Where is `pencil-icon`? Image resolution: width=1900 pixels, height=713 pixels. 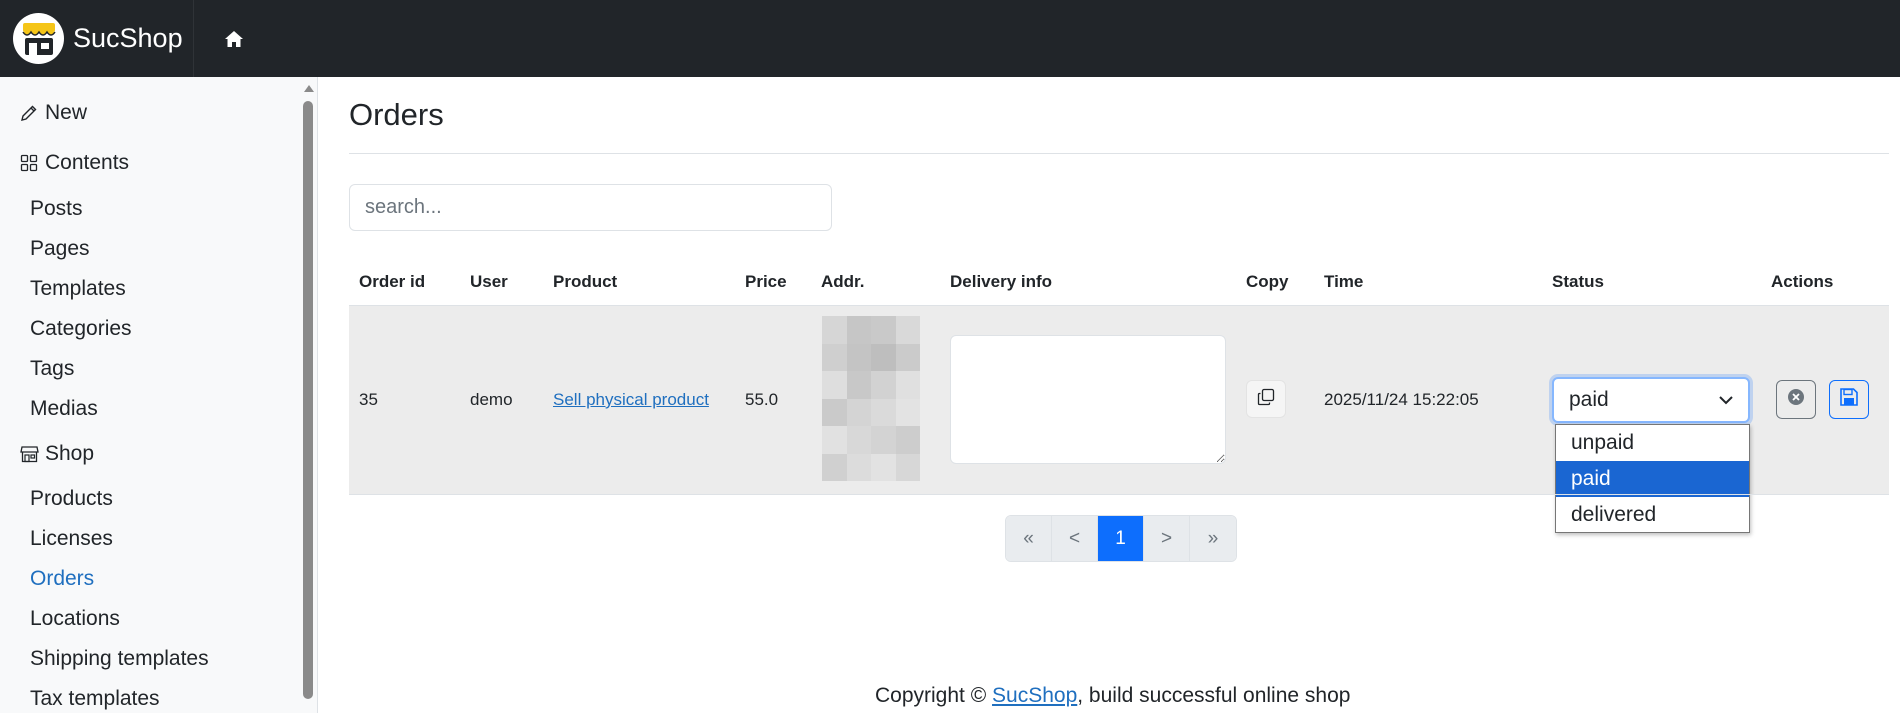 pencil-icon is located at coordinates (30, 113).